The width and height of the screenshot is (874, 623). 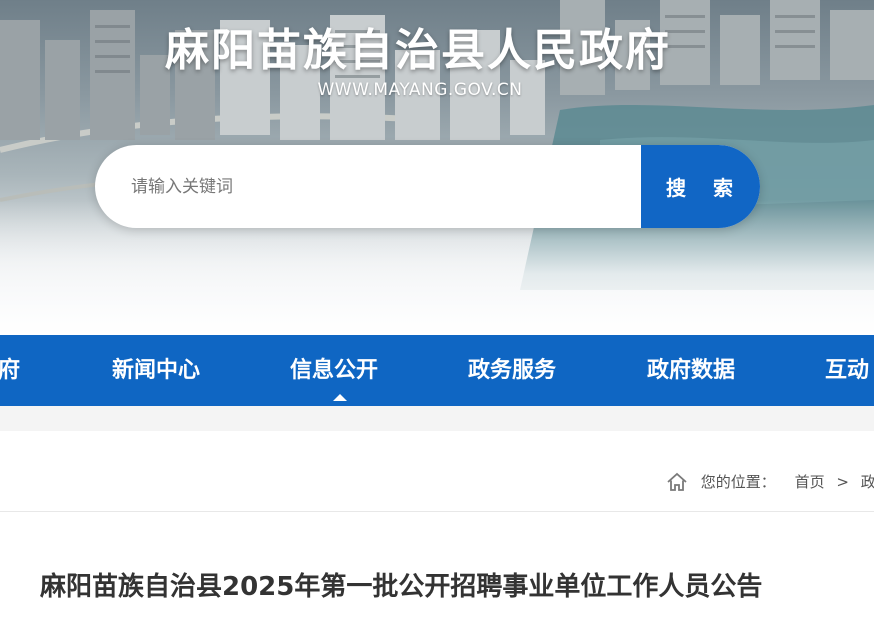 What do you see at coordinates (847, 370) in the screenshot?
I see `nav-item-interaction: 互动` at bounding box center [847, 370].